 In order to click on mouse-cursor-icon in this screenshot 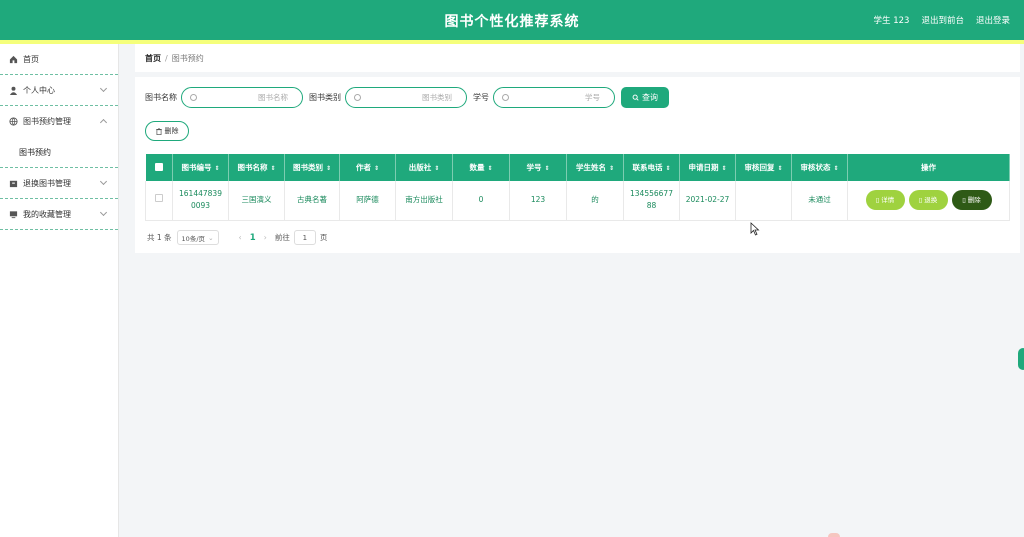, I will do `click(755, 229)`.